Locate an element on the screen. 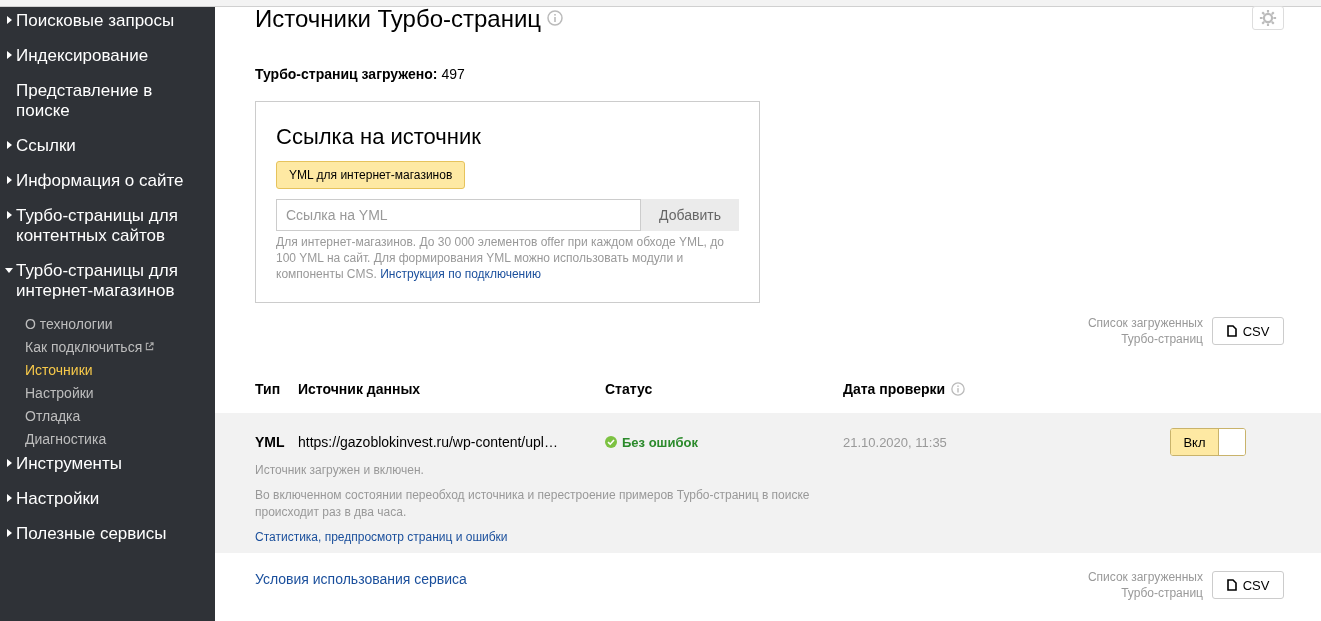 The image size is (1321, 621). sidebar-item: Полезные сервисы is located at coordinates (107, 539).